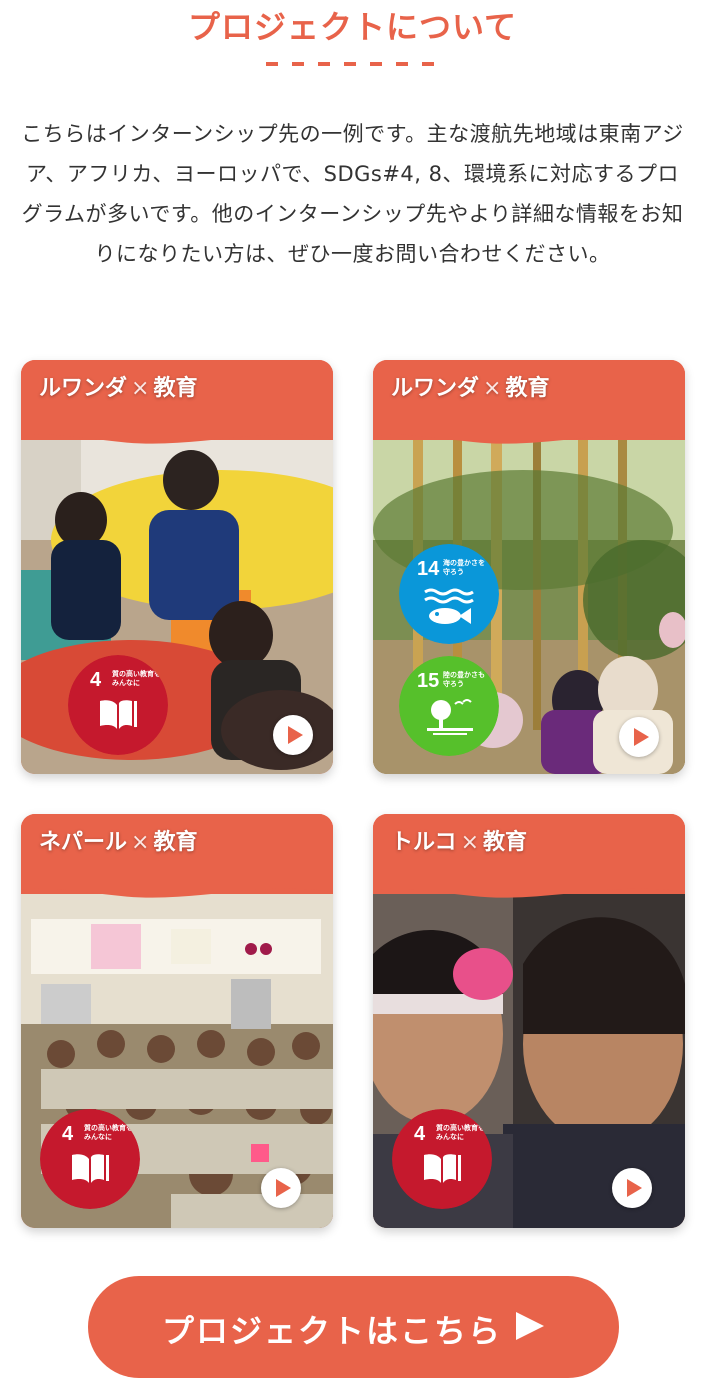 Image resolution: width=705 pixels, height=1378 pixels. Describe the element at coordinates (530, 1326) in the screenshot. I see `play-arrow-icon` at that location.